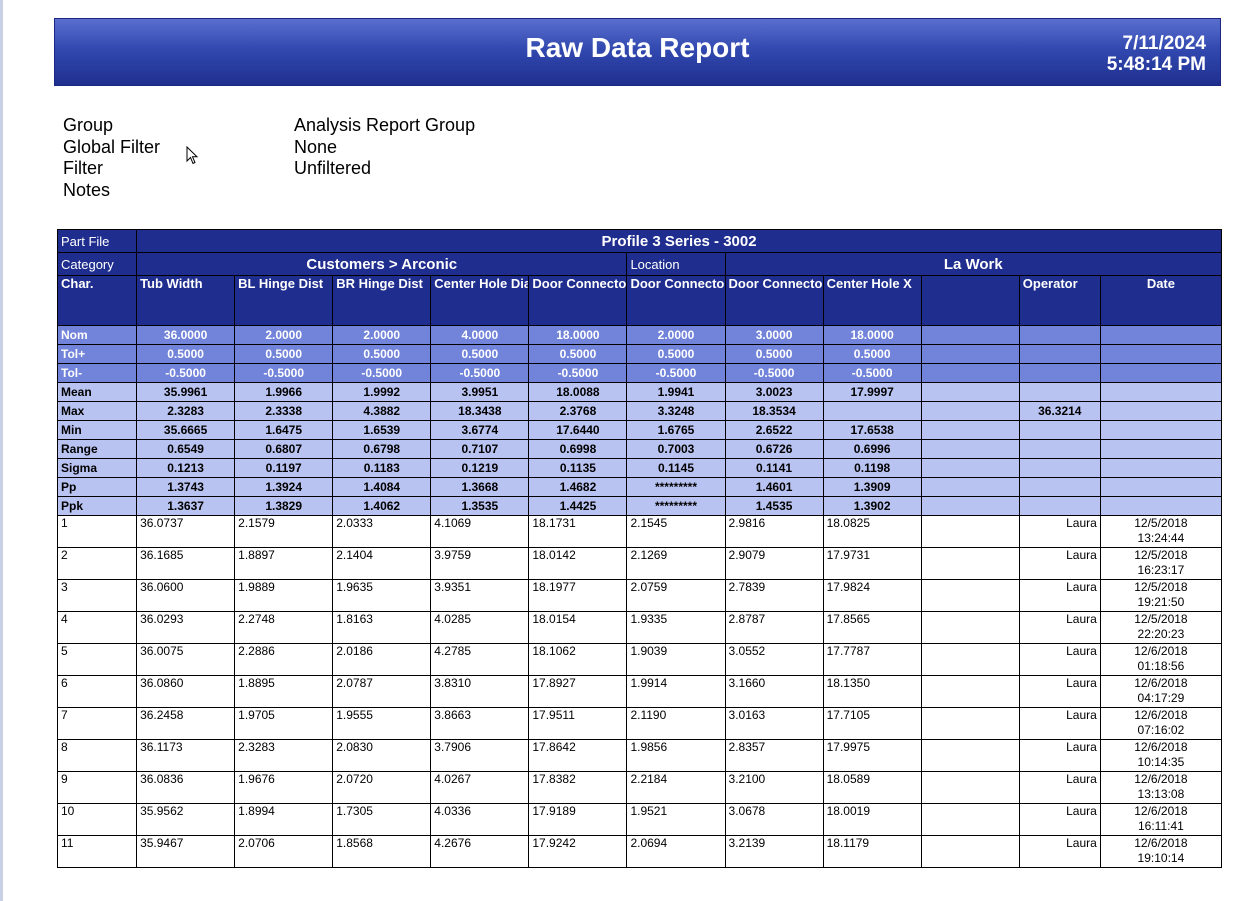 The width and height of the screenshot is (1244, 901). What do you see at coordinates (872, 563) in the screenshot?
I see `table-cell: 17.9731` at bounding box center [872, 563].